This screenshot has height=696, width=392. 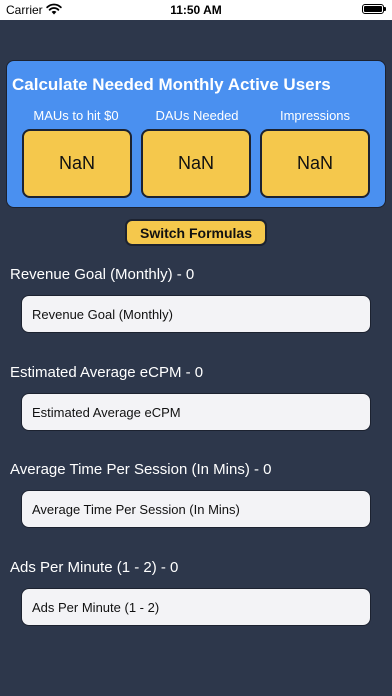 What do you see at coordinates (76, 115) in the screenshot?
I see `maus-label: MAUs to hit $0` at bounding box center [76, 115].